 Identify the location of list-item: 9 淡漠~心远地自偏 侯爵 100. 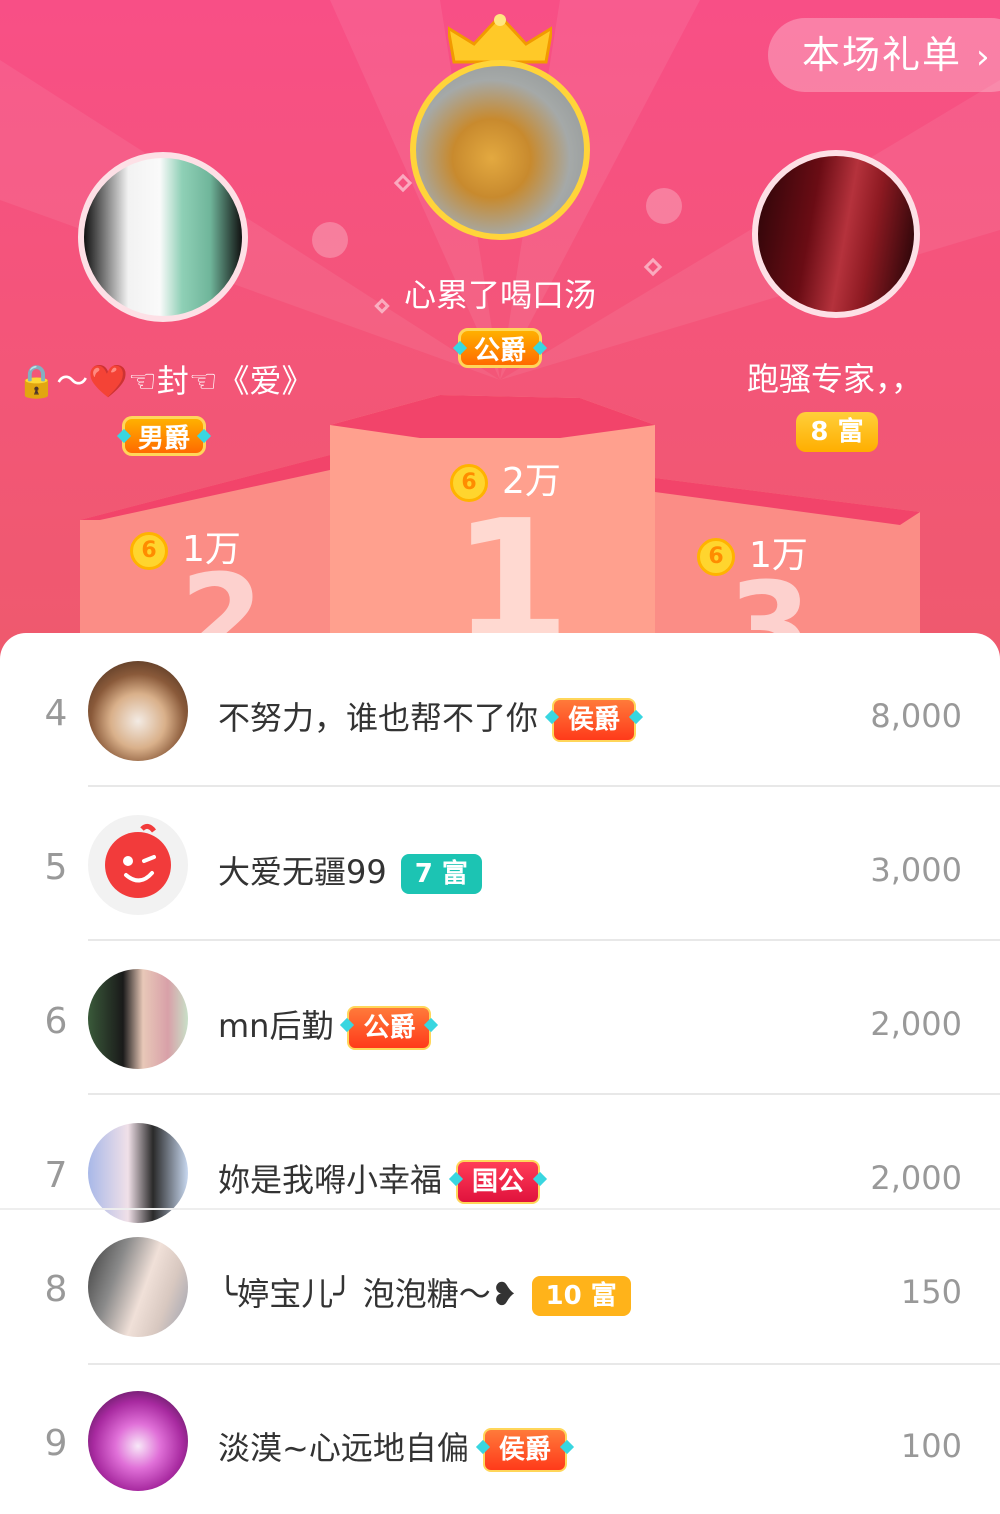
(500, 1440).